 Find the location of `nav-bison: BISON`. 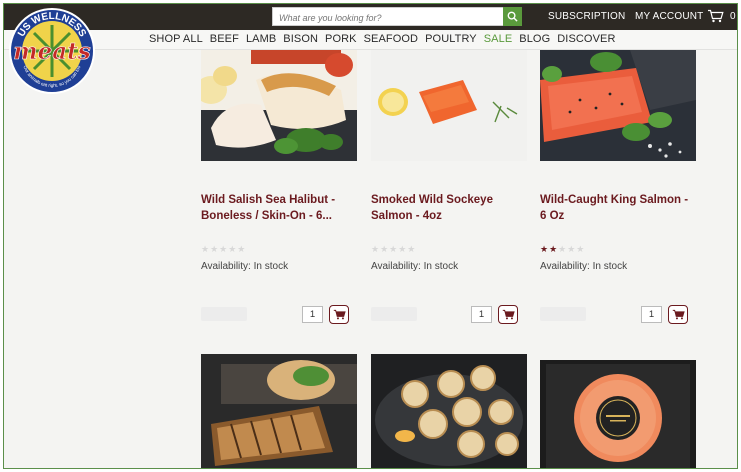

nav-bison: BISON is located at coordinates (300, 39).